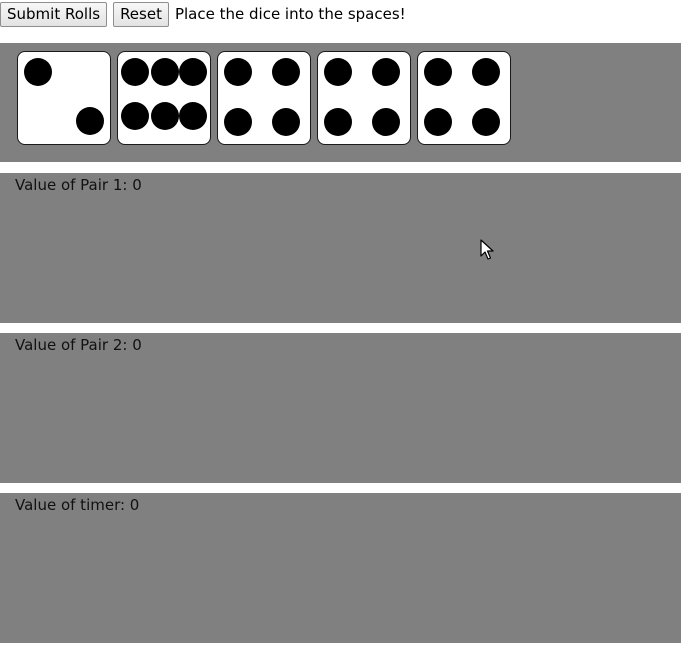  Describe the element at coordinates (290, 14) in the screenshot. I see `instruction-text: Place the dice into the spaces!` at that location.